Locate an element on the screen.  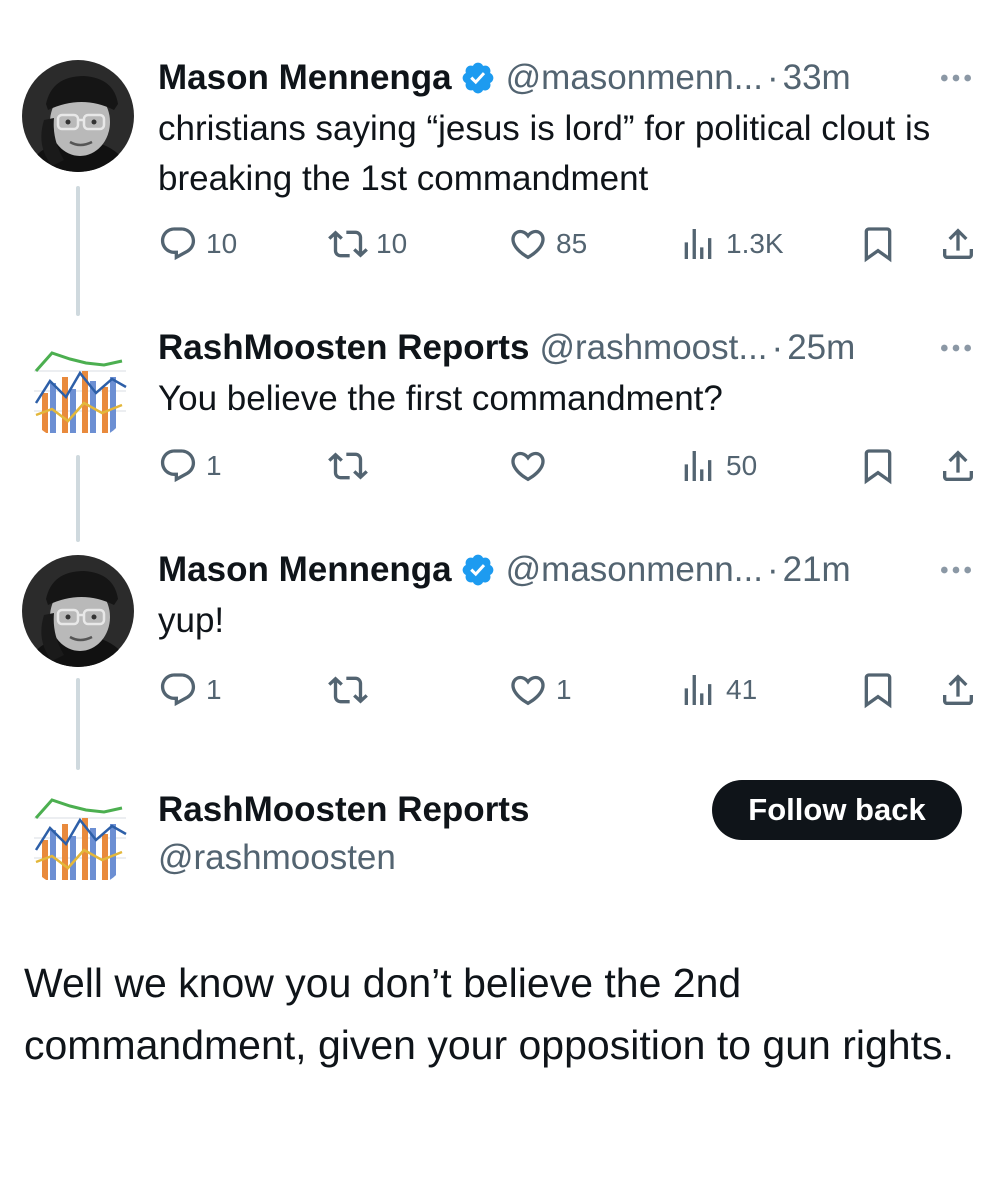
like-count: 1 is located at coordinates (564, 689).